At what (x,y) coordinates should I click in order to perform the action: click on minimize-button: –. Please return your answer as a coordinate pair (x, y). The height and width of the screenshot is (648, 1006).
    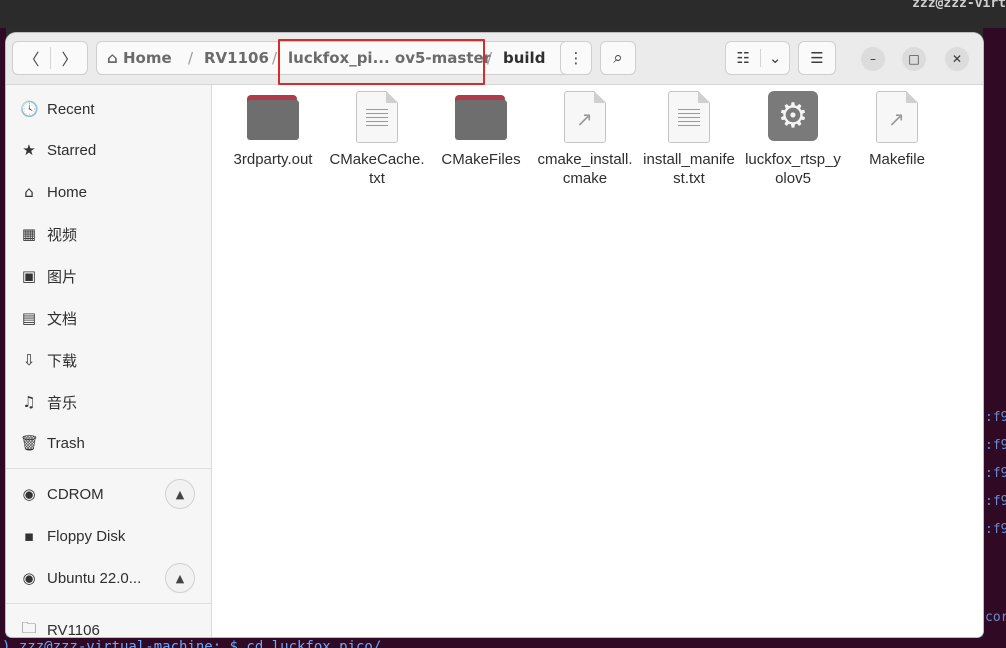
    Looking at the image, I should click on (873, 59).